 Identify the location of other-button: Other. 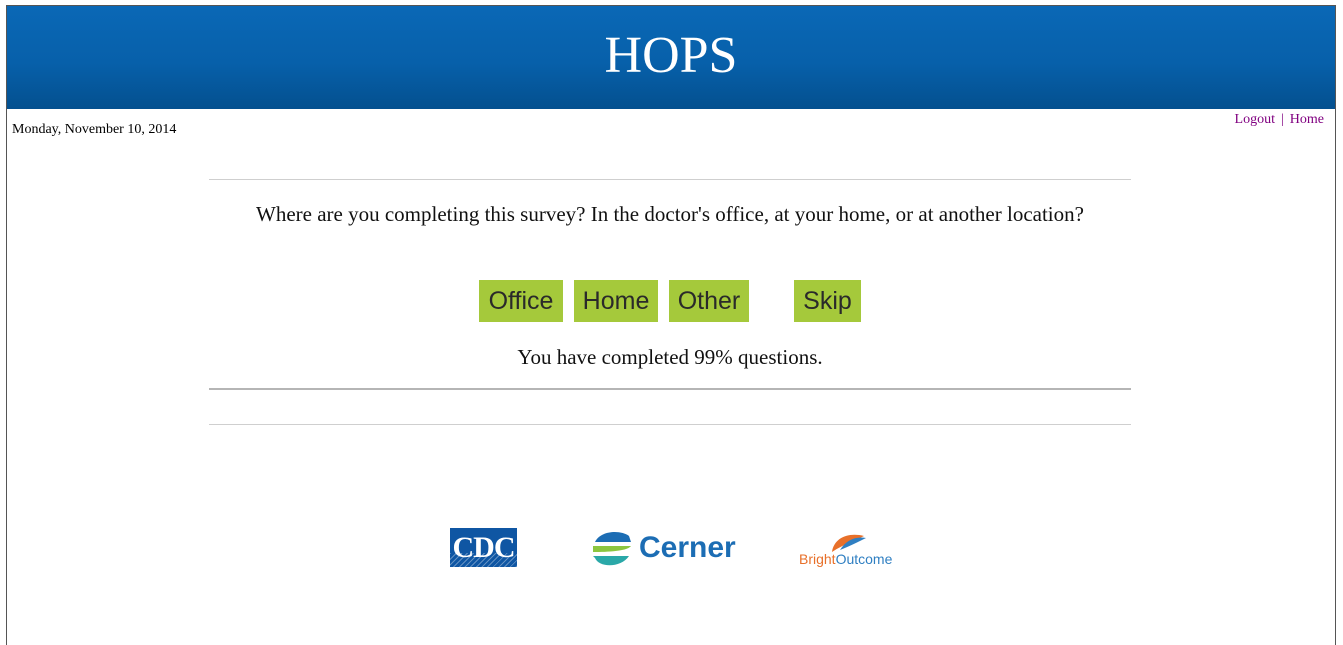
(709, 301).